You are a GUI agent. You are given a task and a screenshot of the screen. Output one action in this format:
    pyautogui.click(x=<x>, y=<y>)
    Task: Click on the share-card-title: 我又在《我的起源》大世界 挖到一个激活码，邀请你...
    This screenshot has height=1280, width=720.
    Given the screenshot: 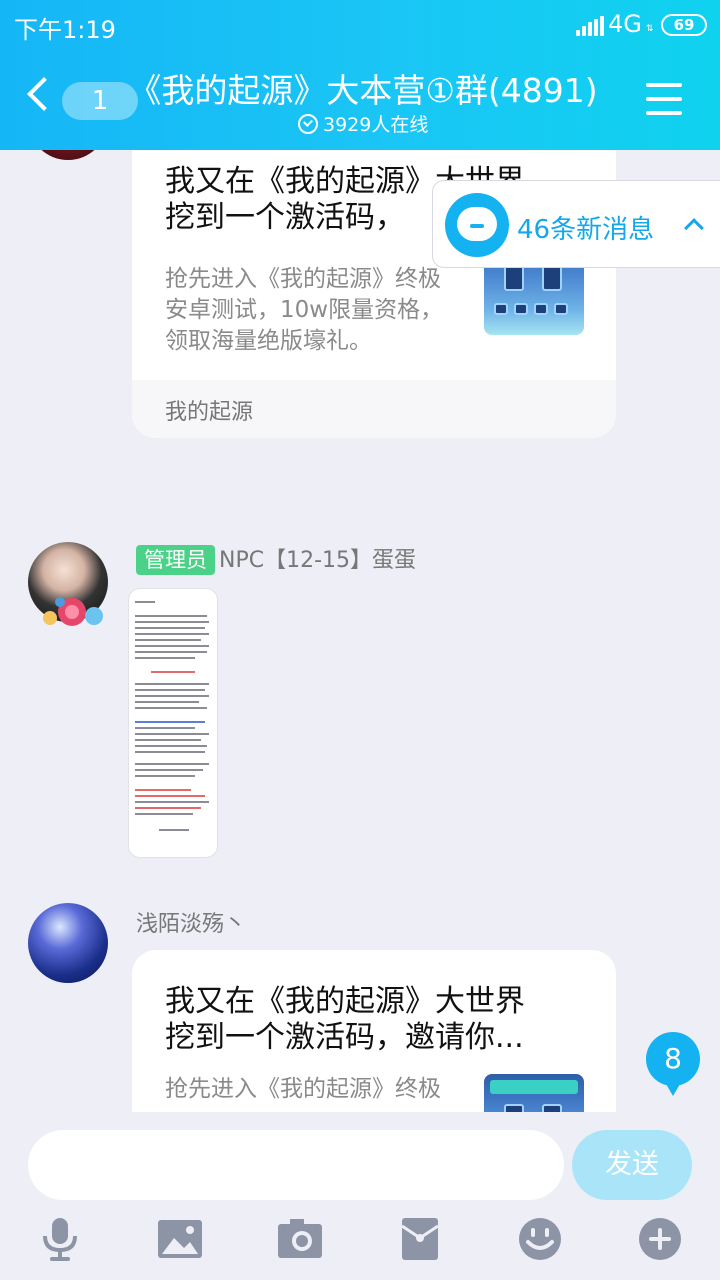 What is the action you would take?
    pyautogui.click(x=370, y=1020)
    